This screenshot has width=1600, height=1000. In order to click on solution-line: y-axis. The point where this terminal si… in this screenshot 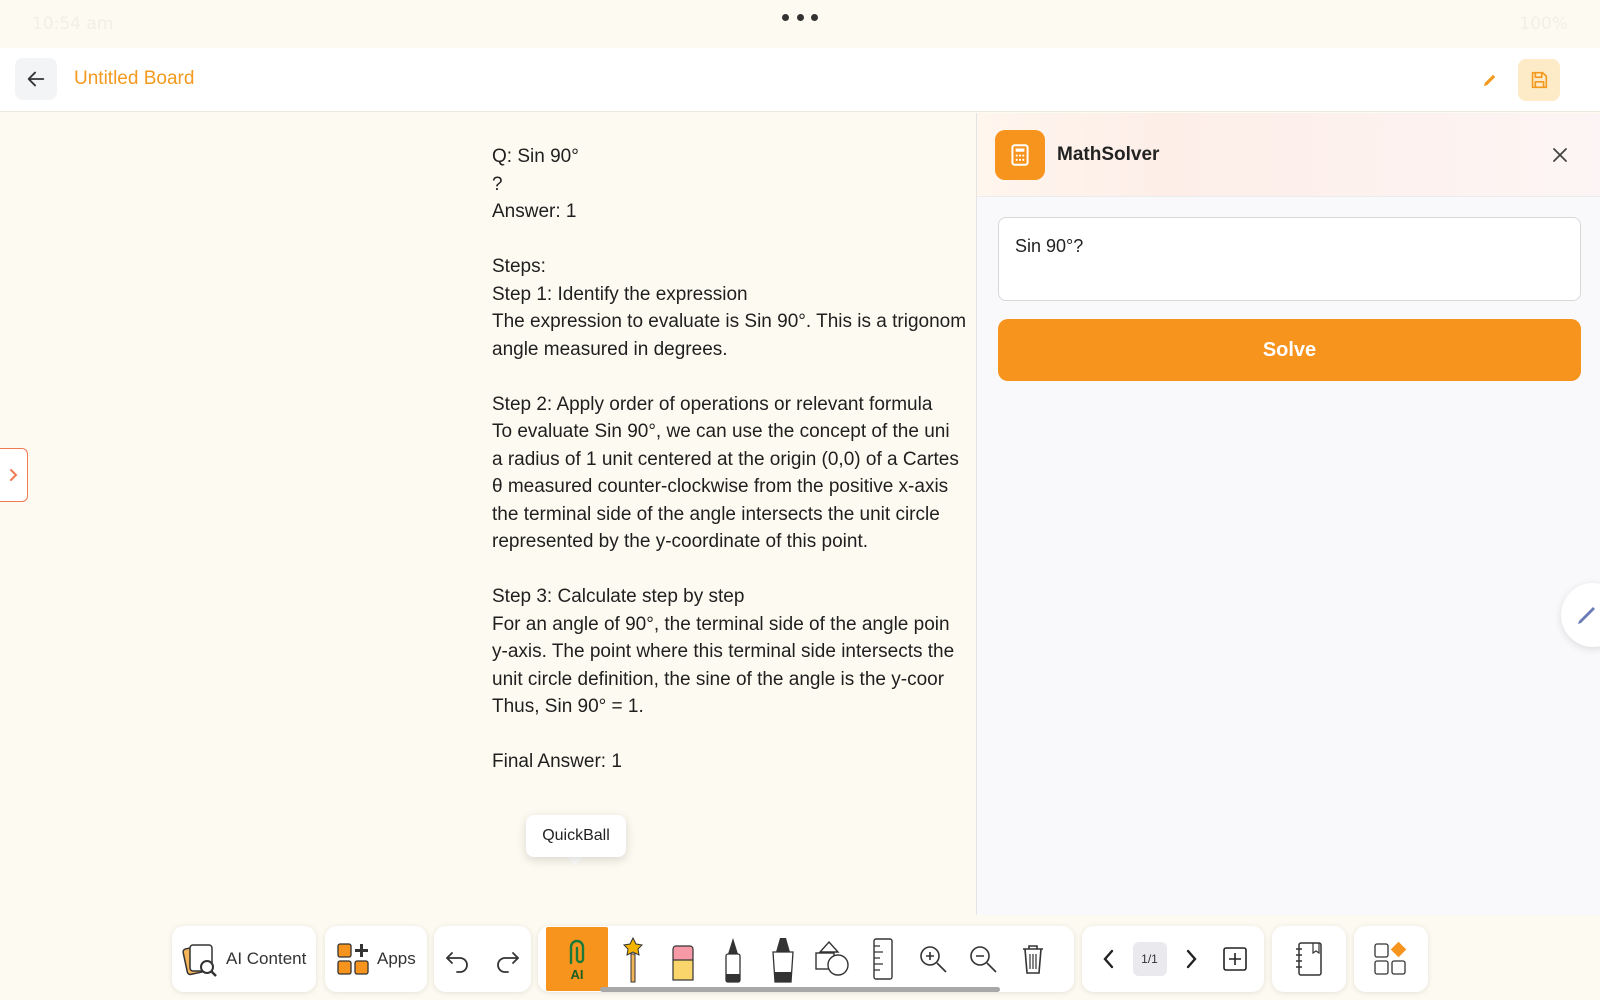, I will do `click(723, 651)`.